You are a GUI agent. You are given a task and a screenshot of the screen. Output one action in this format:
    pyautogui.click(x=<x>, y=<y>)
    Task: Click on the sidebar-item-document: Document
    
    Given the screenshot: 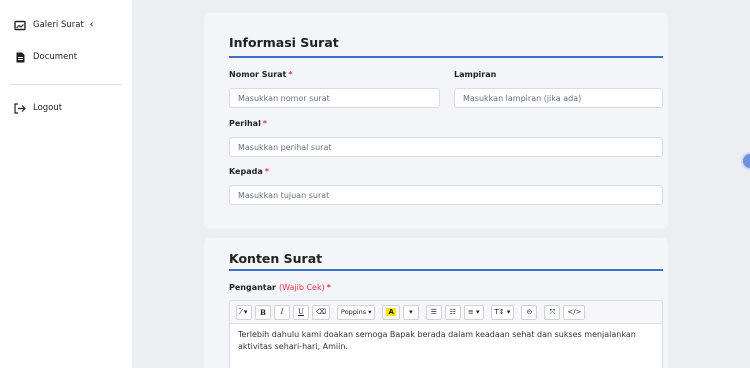 What is the action you would take?
    pyautogui.click(x=45, y=57)
    